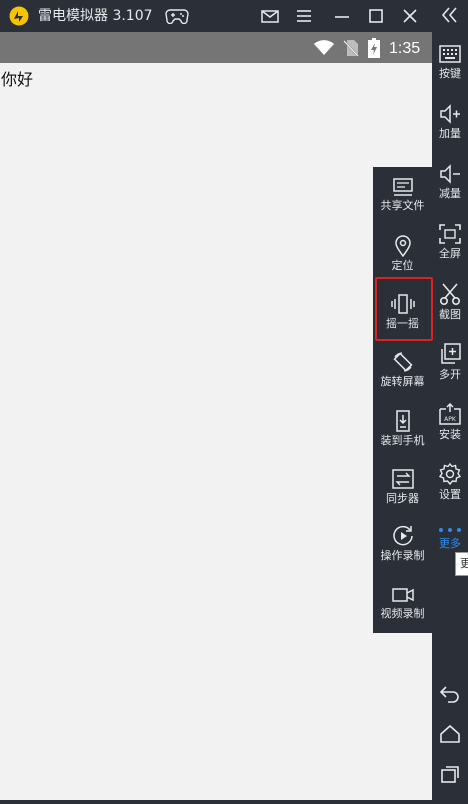  I want to click on recents-icon, so click(450, 774).